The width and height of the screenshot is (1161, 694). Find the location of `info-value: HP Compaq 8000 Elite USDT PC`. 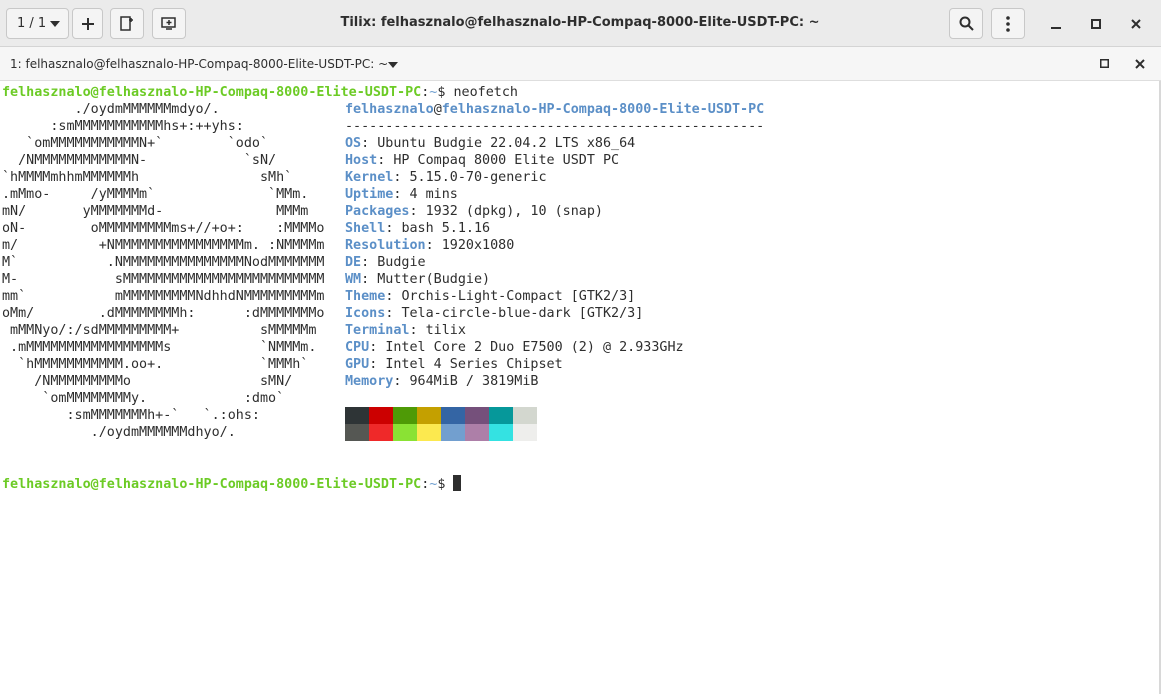

info-value: HP Compaq 8000 Elite USDT PC is located at coordinates (506, 160).